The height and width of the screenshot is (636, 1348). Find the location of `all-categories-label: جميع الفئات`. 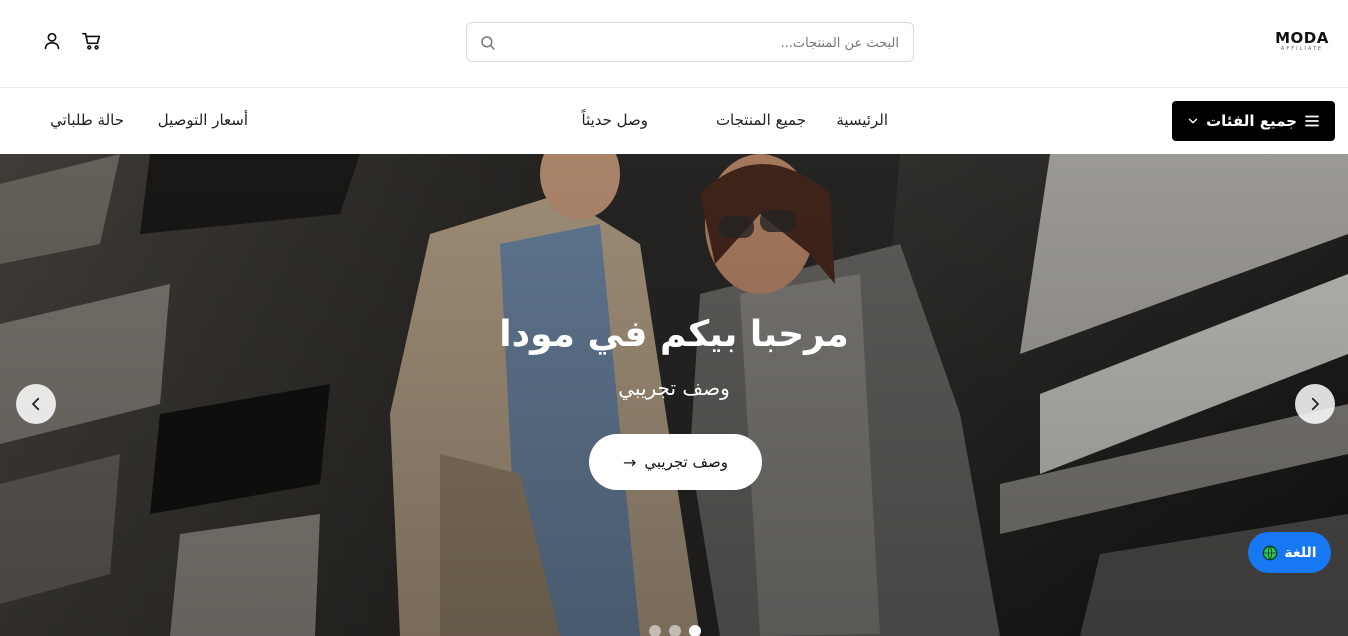

all-categories-label: جميع الفئات is located at coordinates (1251, 121).